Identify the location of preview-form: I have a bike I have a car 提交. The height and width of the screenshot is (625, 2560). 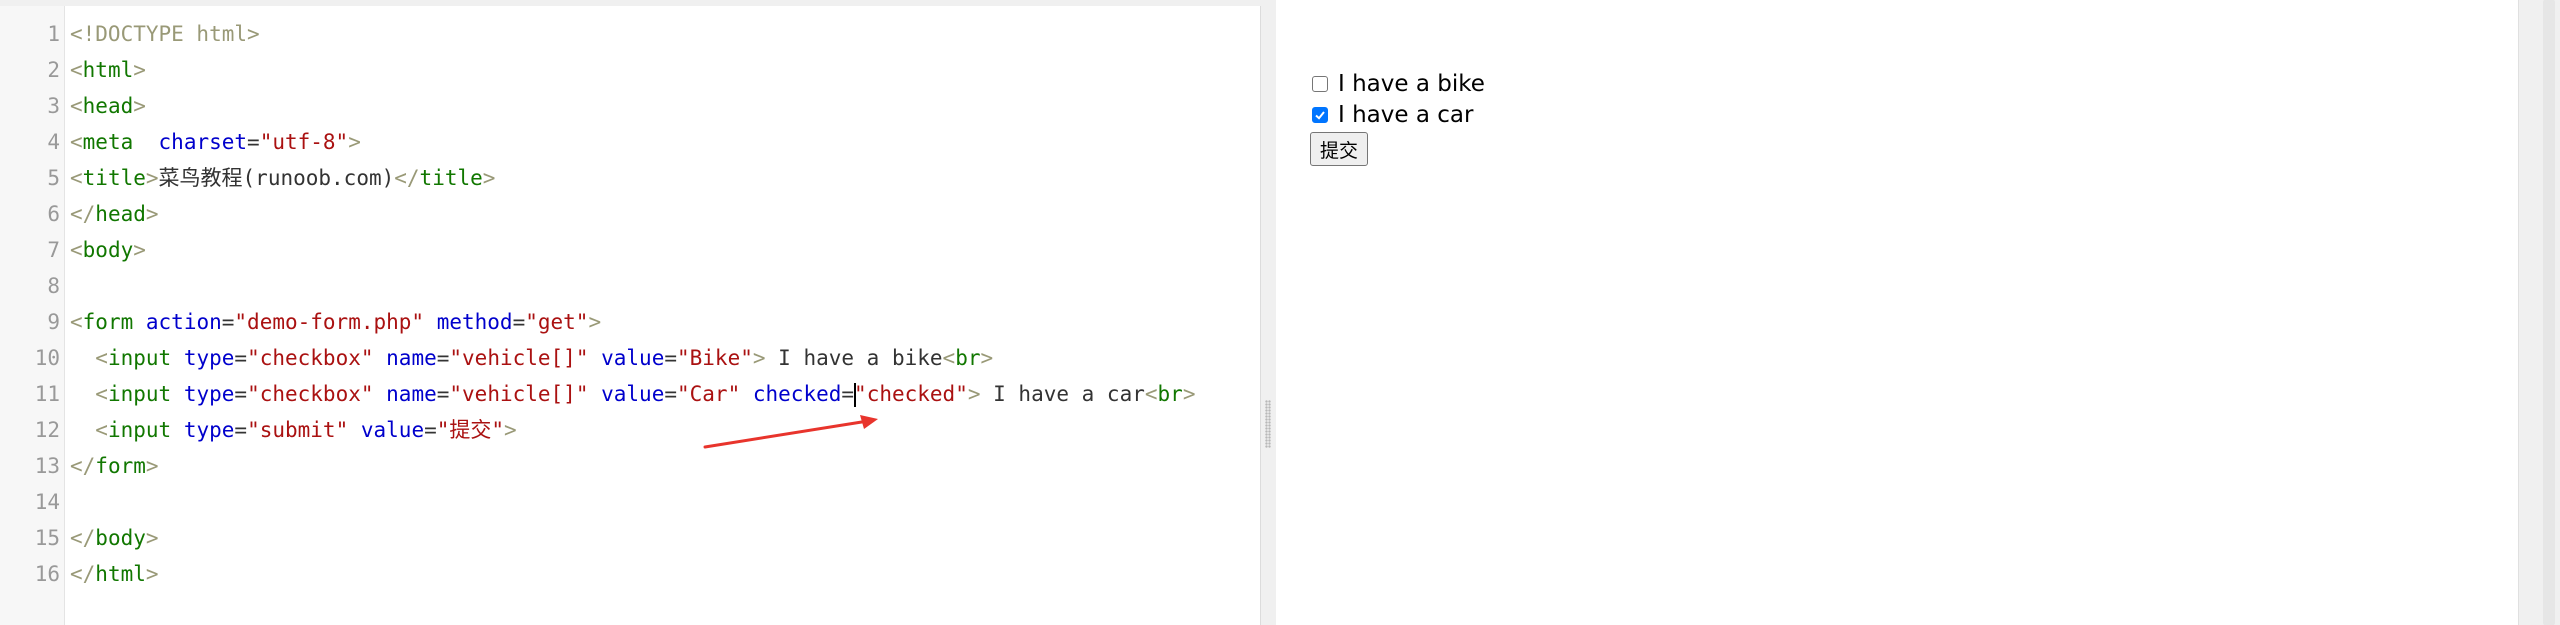
(1397, 117).